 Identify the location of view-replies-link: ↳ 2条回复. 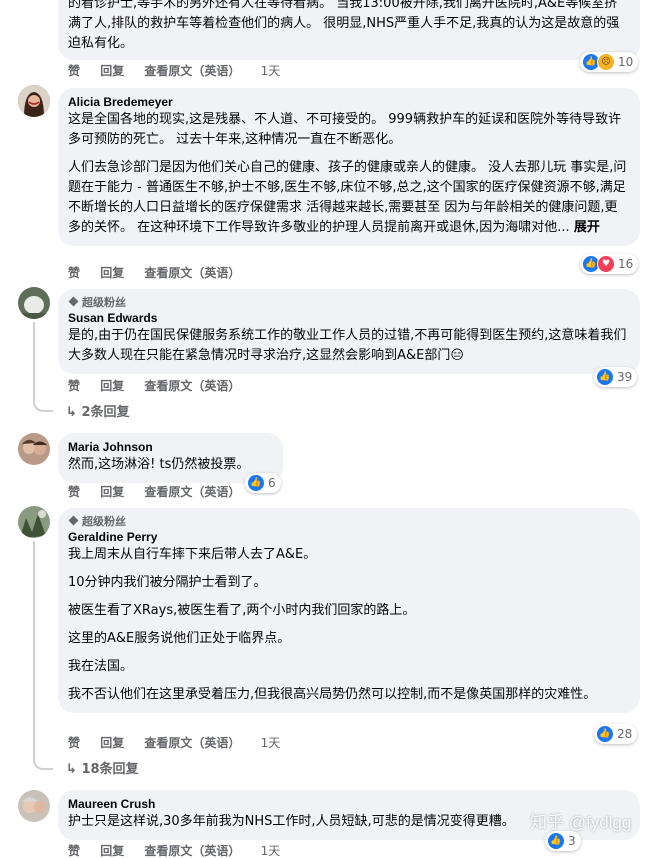
(97, 410).